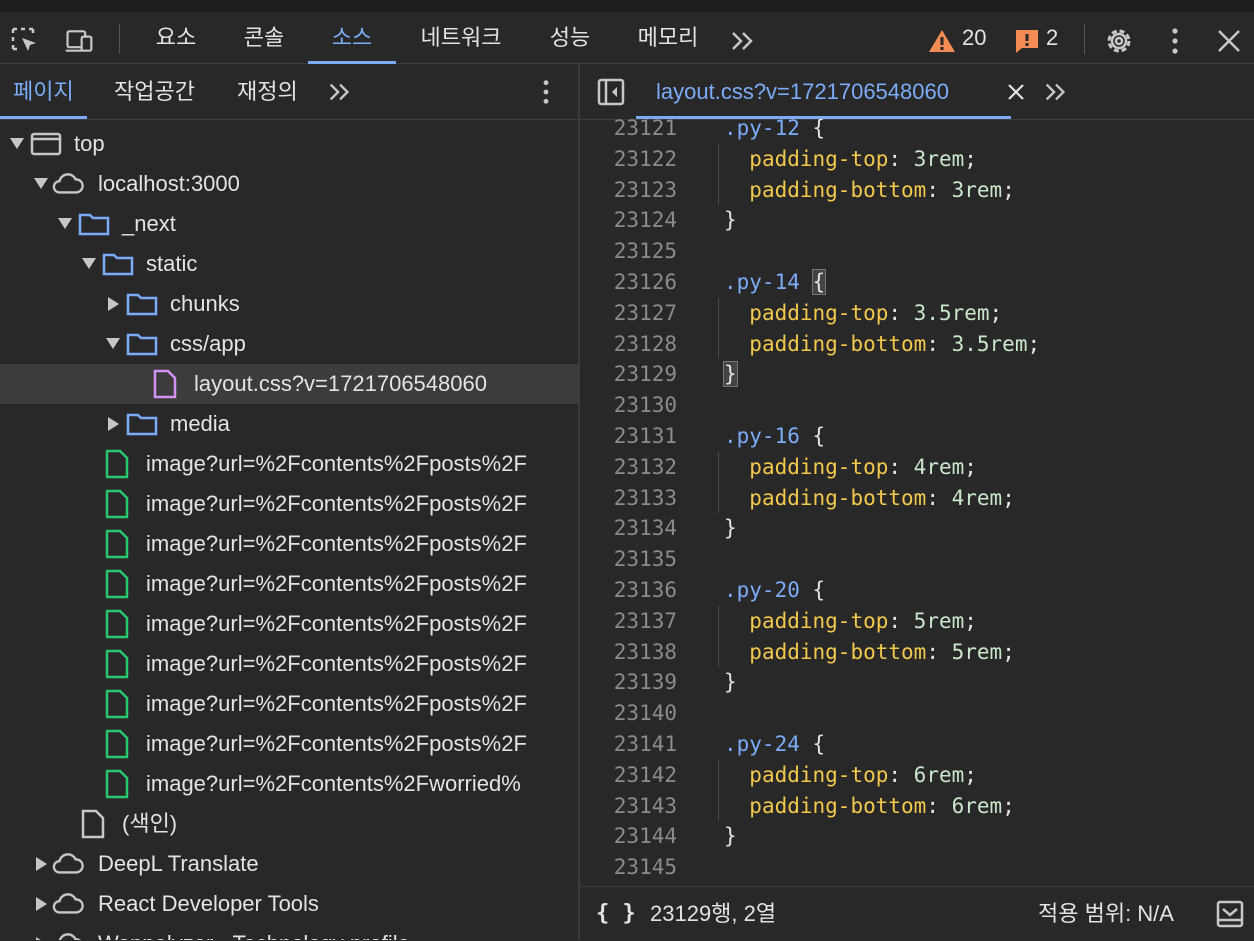 The image size is (1254, 941). Describe the element at coordinates (352, 38) in the screenshot. I see `tab-sources: 소스` at that location.